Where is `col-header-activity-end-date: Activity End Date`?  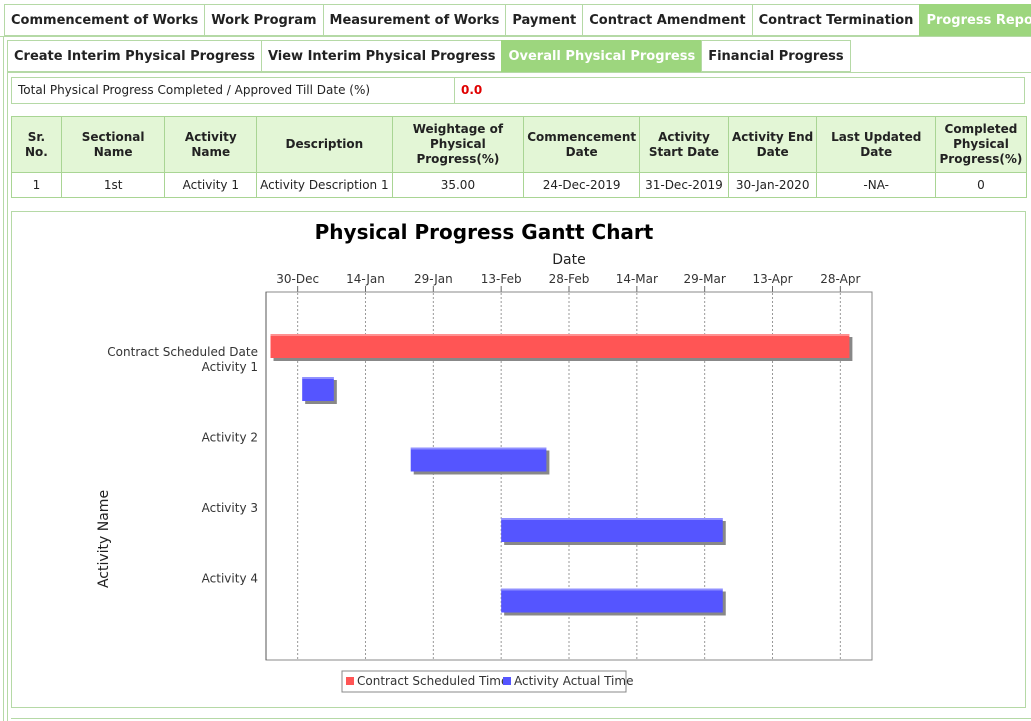
col-header-activity-end-date: Activity End Date is located at coordinates (772, 144).